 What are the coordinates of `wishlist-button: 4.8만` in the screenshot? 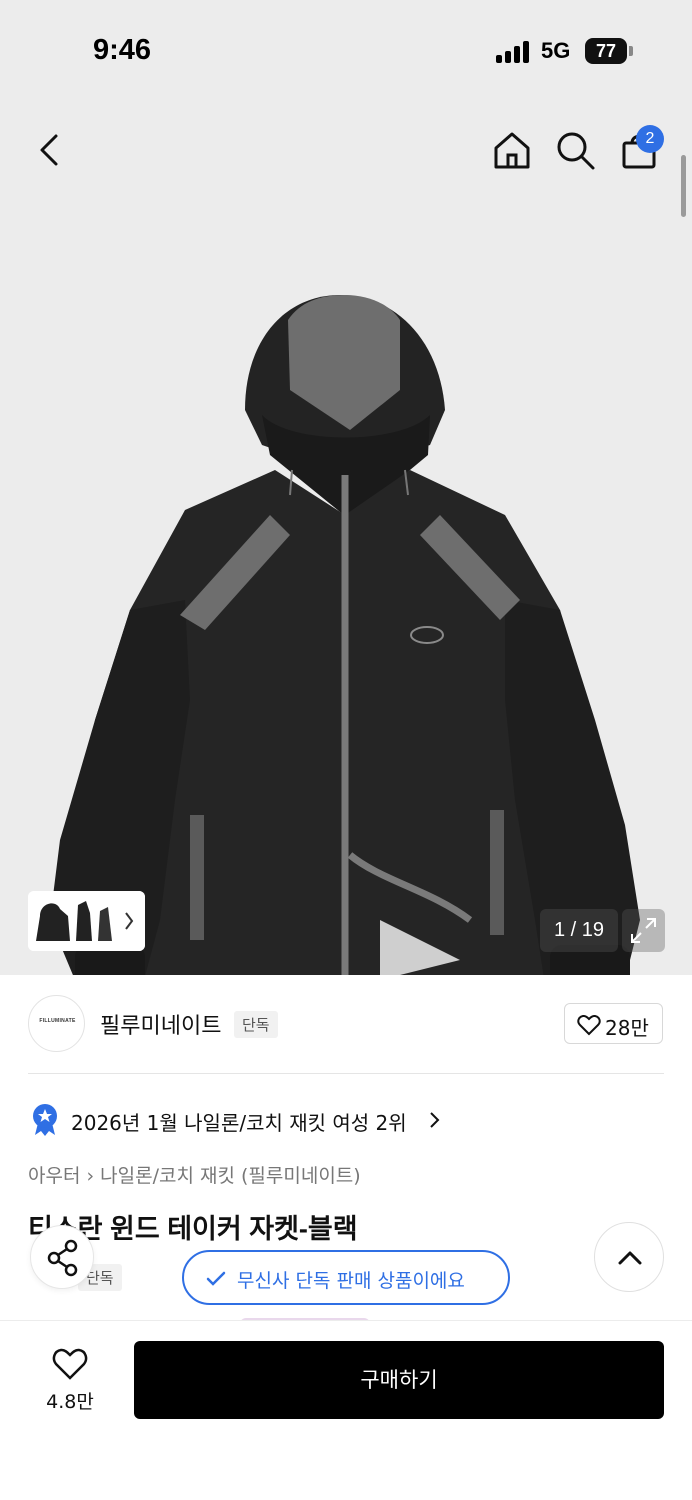 It's located at (70, 1380).